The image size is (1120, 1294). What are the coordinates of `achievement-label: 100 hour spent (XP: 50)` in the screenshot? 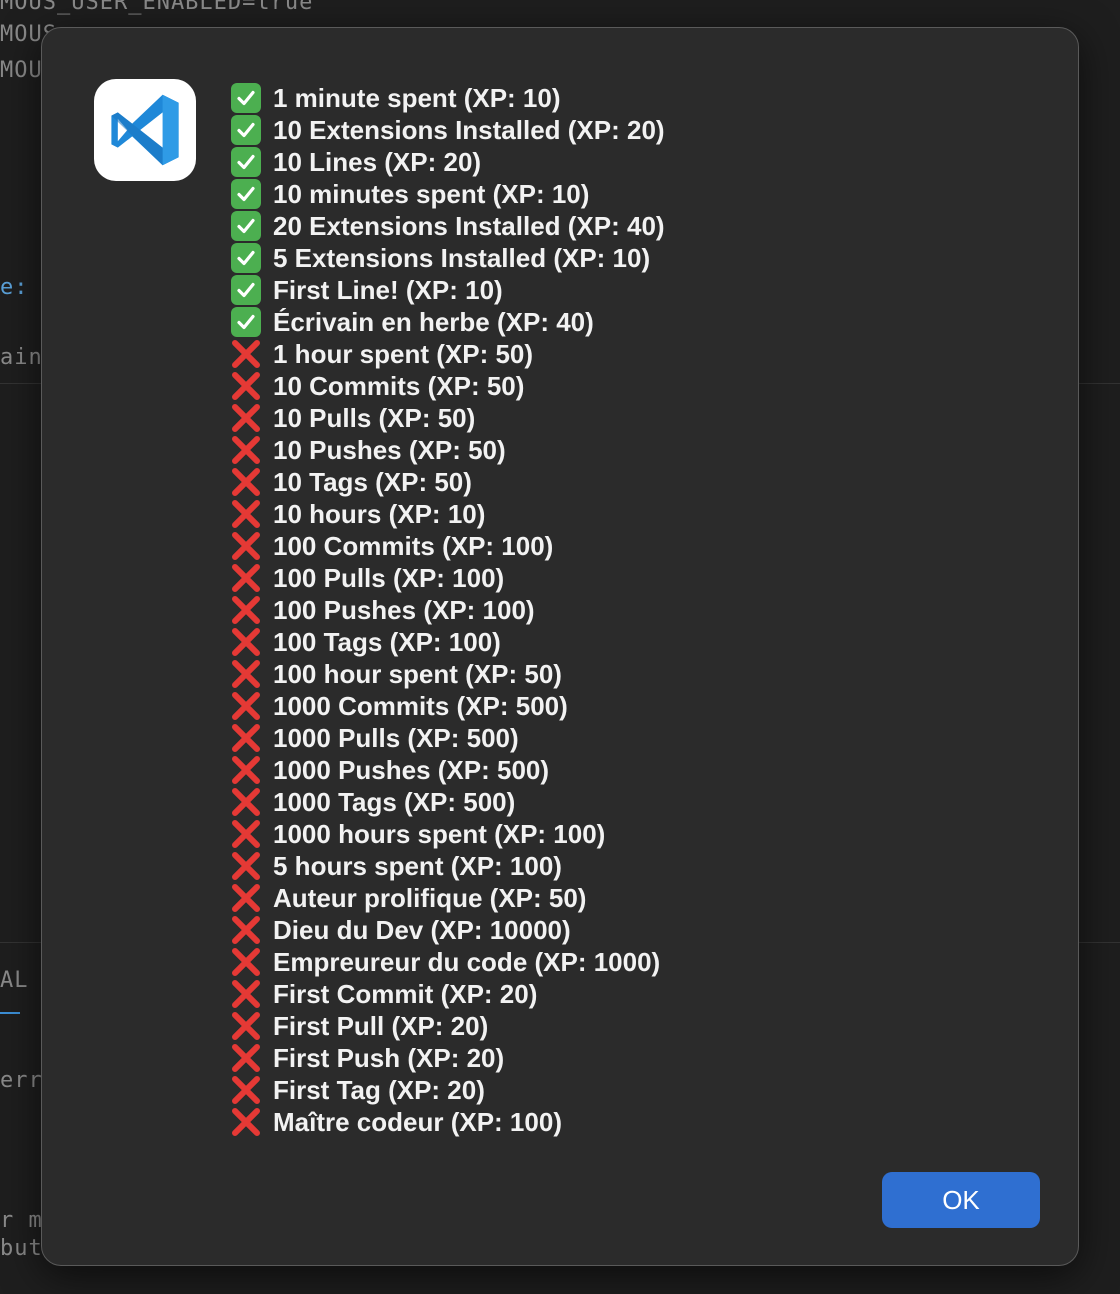 It's located at (417, 674).